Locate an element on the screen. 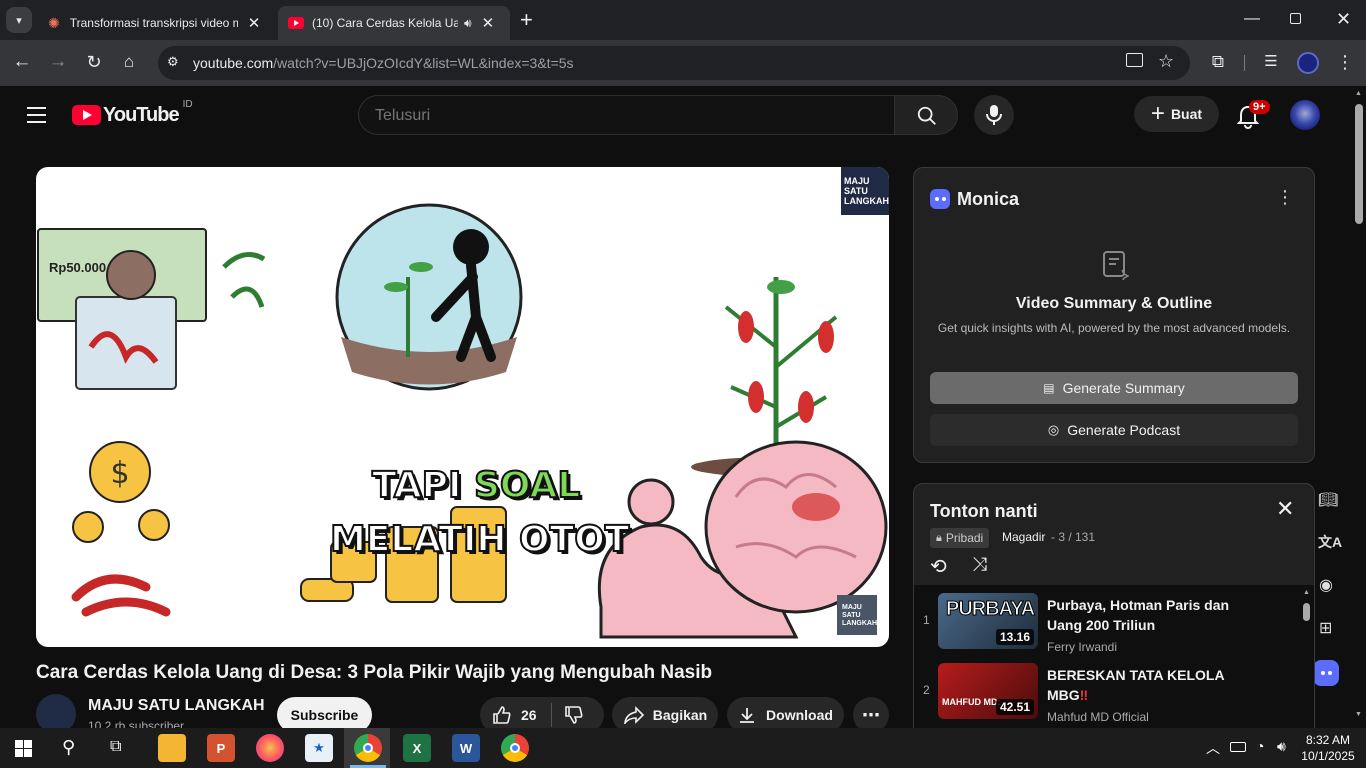 This screenshot has width=1366, height=768. reading-book-icon: 📖︎ is located at coordinates (1328, 500).